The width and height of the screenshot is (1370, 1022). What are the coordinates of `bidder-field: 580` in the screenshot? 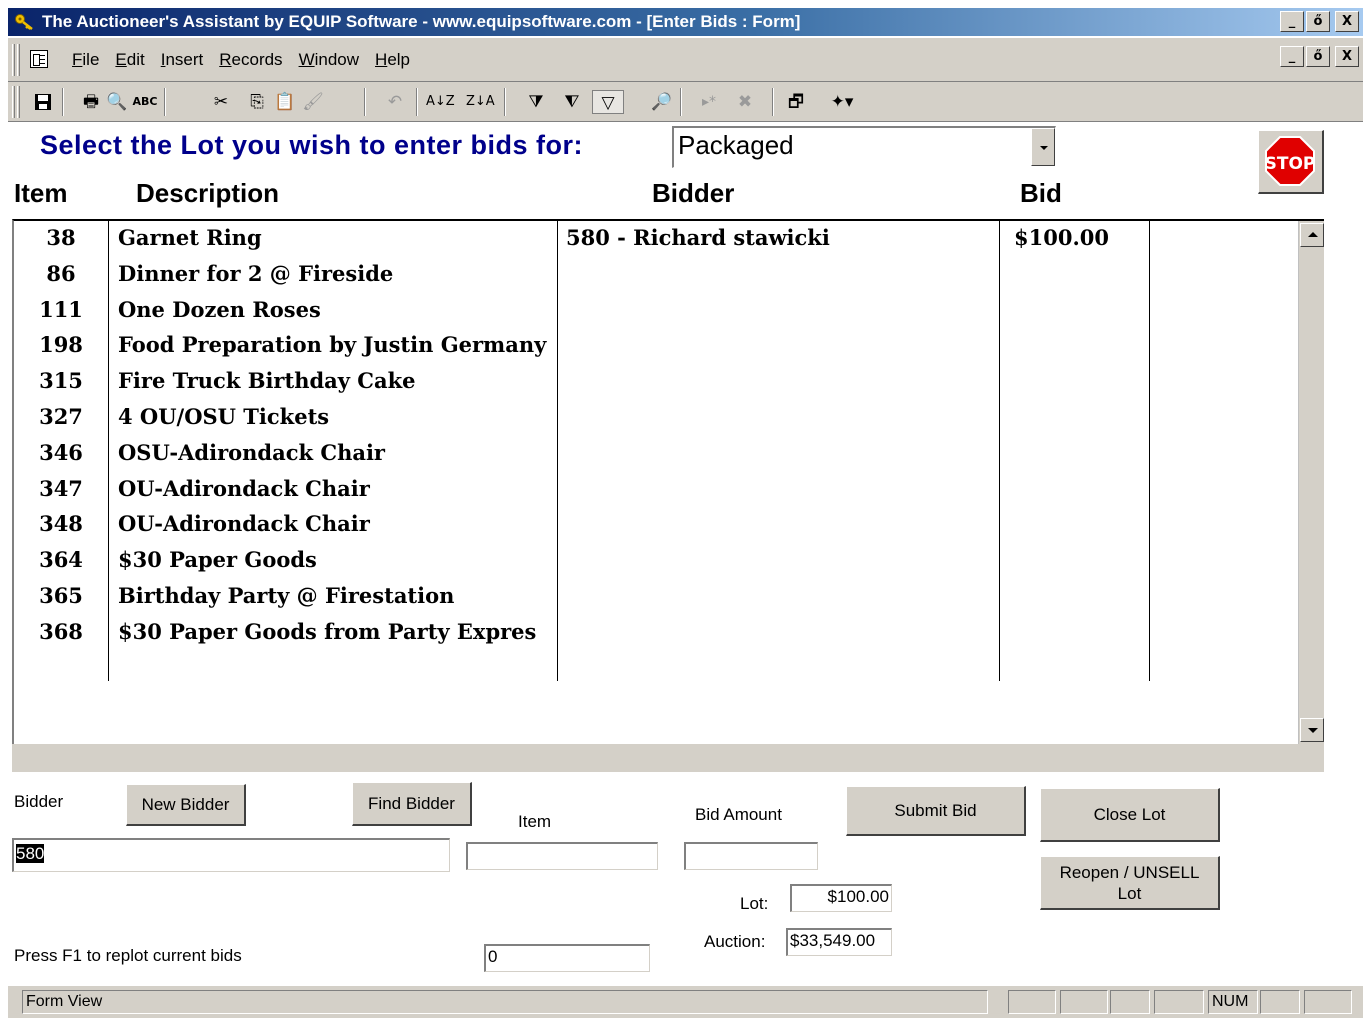 It's located at (231, 855).